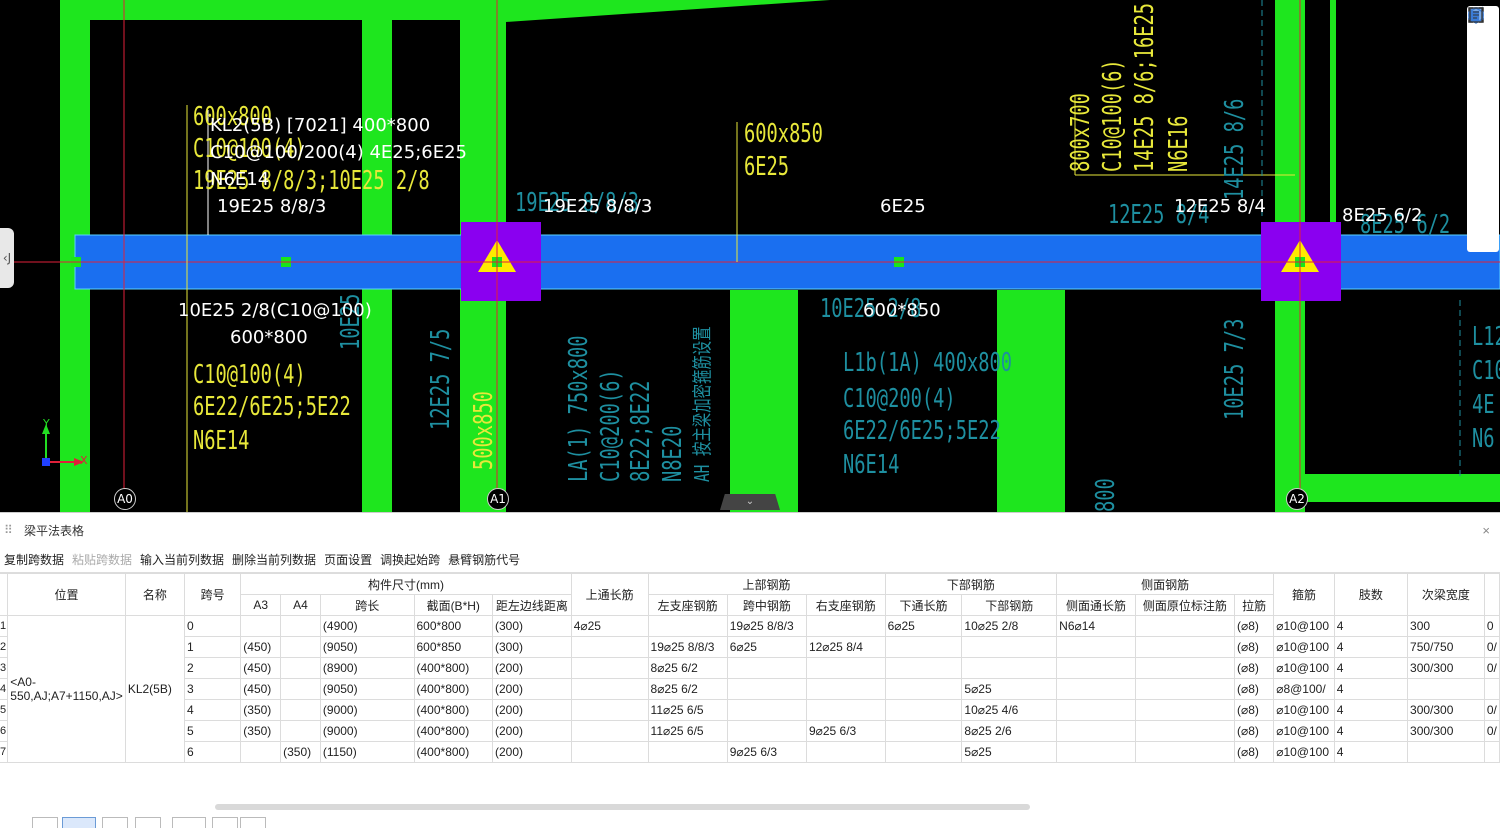  I want to click on header-tie: 拉筋, so click(1254, 605).